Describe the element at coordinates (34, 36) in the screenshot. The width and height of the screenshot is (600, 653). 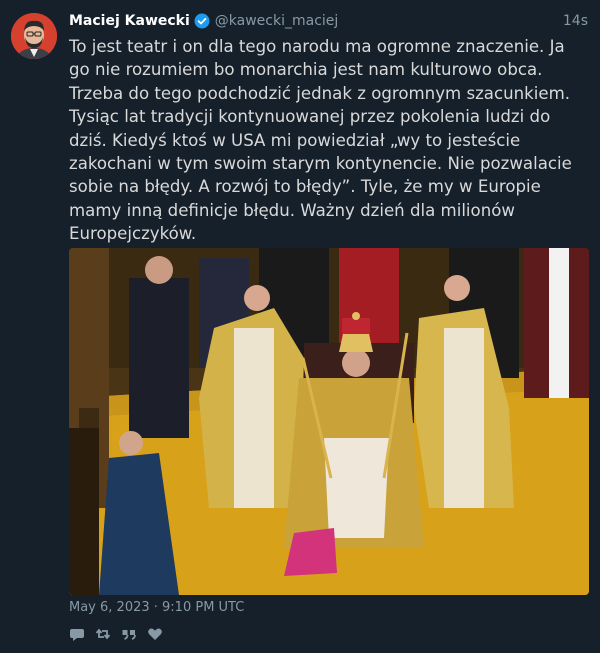
I see `author-avatar` at that location.